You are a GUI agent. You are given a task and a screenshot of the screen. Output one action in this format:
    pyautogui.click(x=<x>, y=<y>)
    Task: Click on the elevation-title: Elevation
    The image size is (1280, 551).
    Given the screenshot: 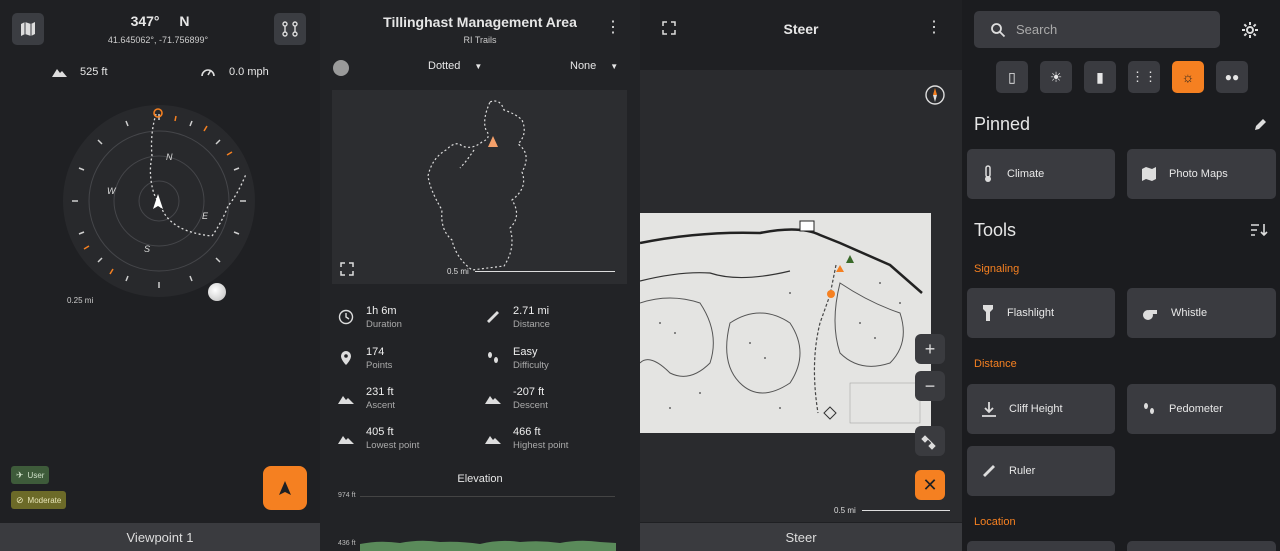 What is the action you would take?
    pyautogui.click(x=480, y=479)
    